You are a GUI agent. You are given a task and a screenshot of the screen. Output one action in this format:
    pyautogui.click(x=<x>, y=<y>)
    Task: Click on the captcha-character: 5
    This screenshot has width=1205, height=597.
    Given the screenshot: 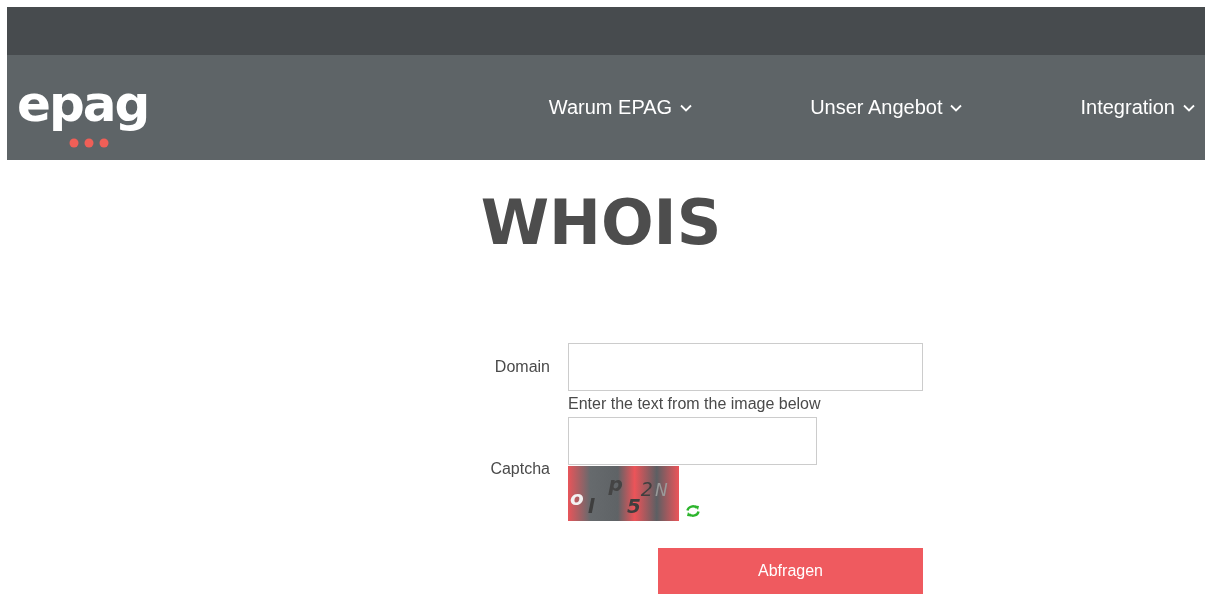 What is the action you would take?
    pyautogui.click(x=633, y=506)
    